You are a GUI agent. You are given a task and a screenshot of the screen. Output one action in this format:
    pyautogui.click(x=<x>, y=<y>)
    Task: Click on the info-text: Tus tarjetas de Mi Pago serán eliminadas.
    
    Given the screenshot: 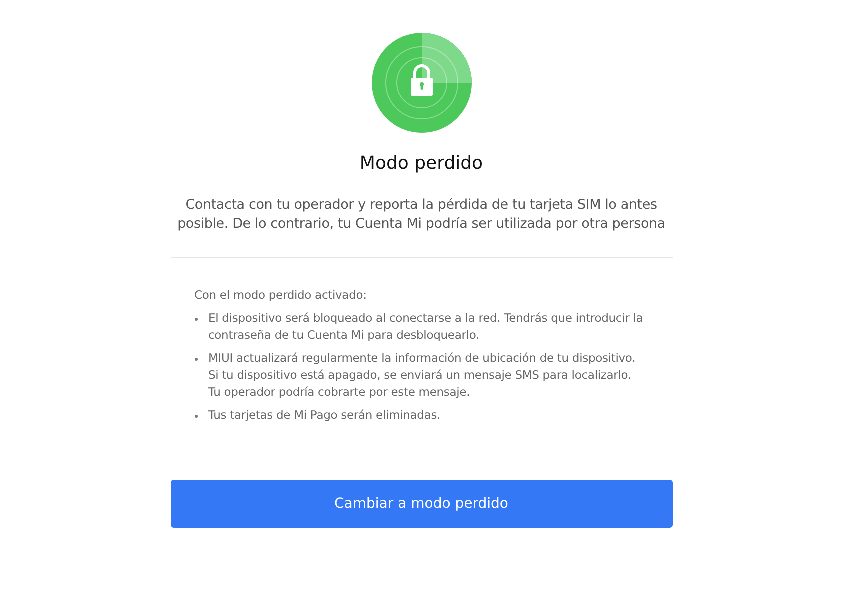 What is the action you would take?
    pyautogui.click(x=325, y=415)
    